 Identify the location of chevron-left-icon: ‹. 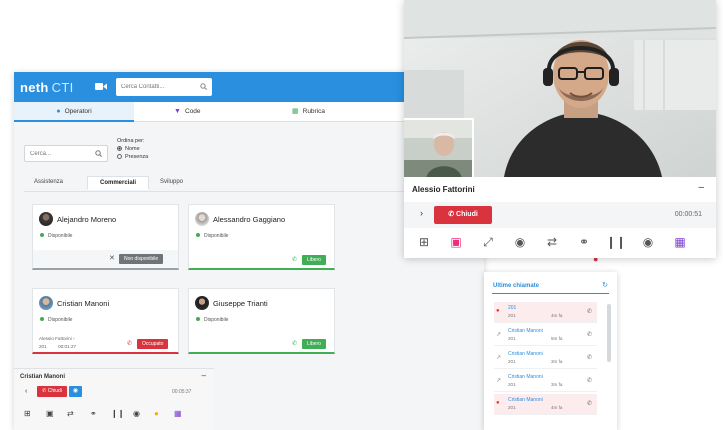
(26, 391).